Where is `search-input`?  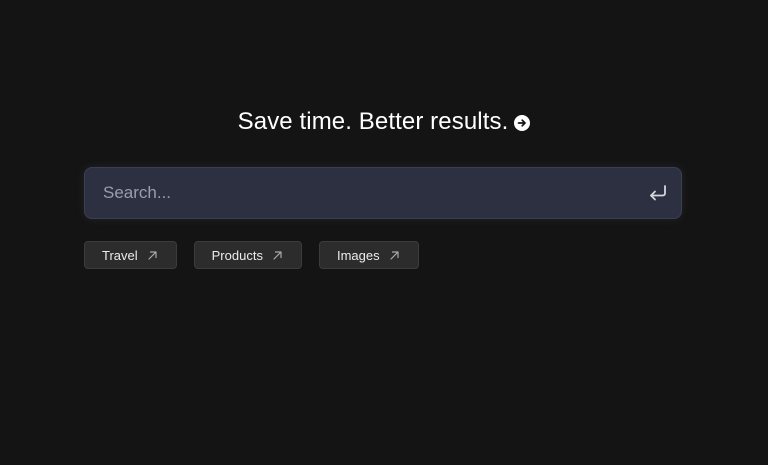
search-input is located at coordinates (360, 193).